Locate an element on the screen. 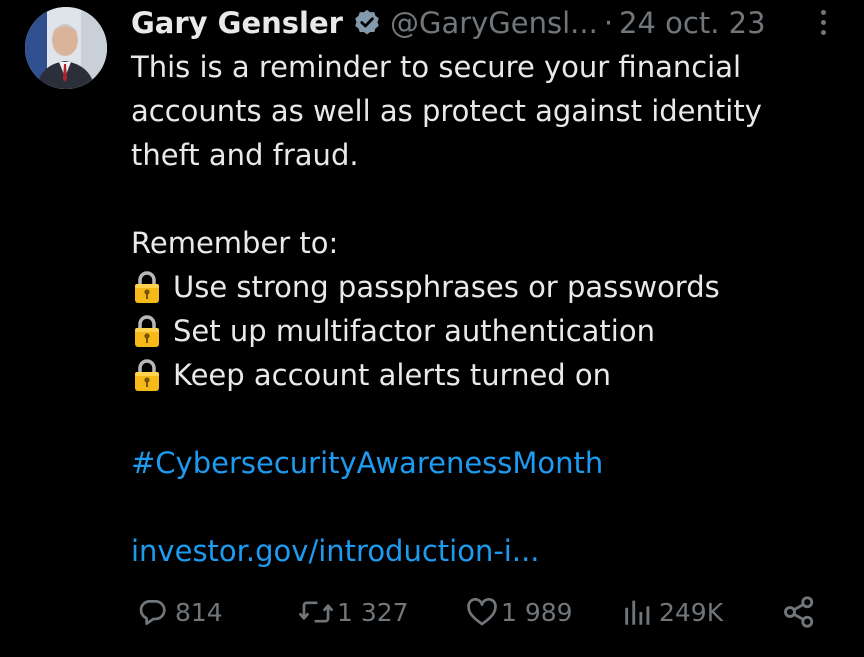 The image size is (864, 657). hashtag-link: #CybersecurityAwarenessMonth is located at coordinates (481, 463).